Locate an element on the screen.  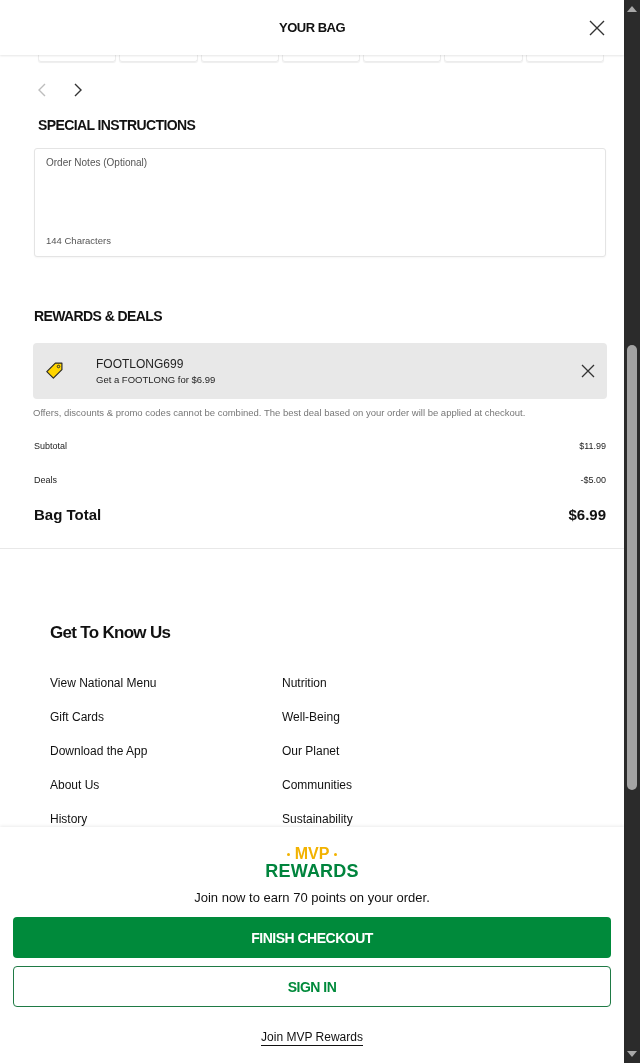
bag-total-label: Bag Total is located at coordinates (68, 515).